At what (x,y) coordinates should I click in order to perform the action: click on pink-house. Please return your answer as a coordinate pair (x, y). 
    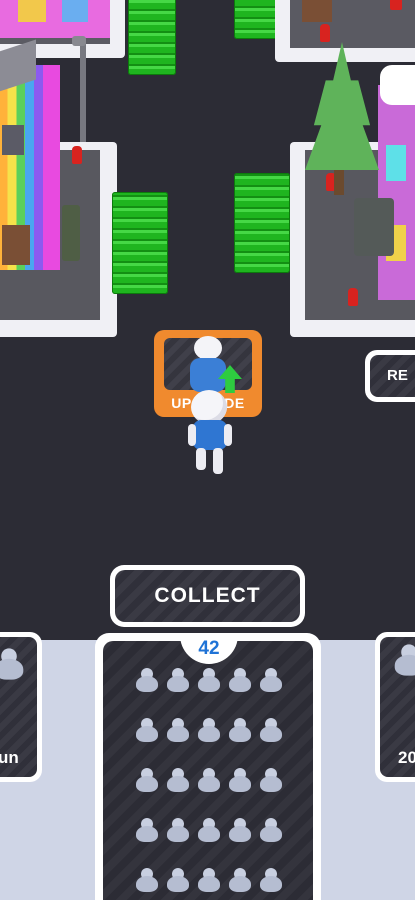
    Looking at the image, I should click on (55, 19).